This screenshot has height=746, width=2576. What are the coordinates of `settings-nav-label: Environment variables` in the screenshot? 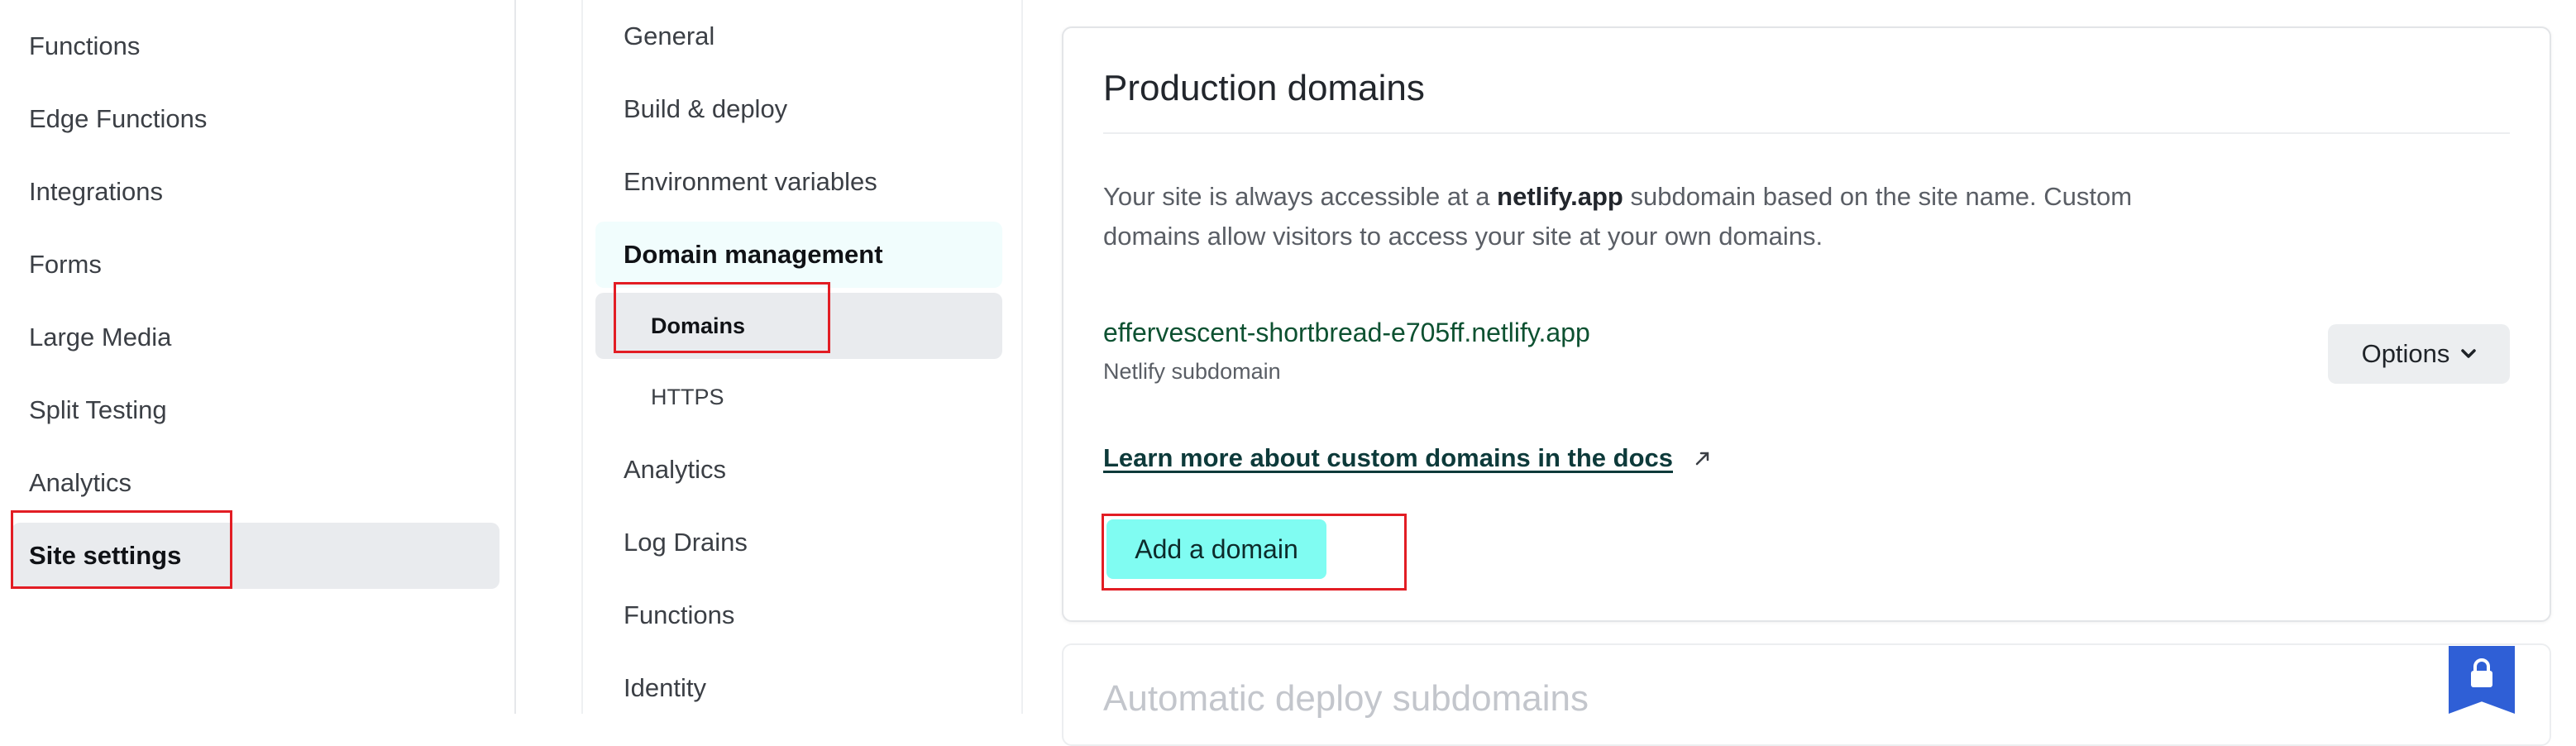 It's located at (750, 181).